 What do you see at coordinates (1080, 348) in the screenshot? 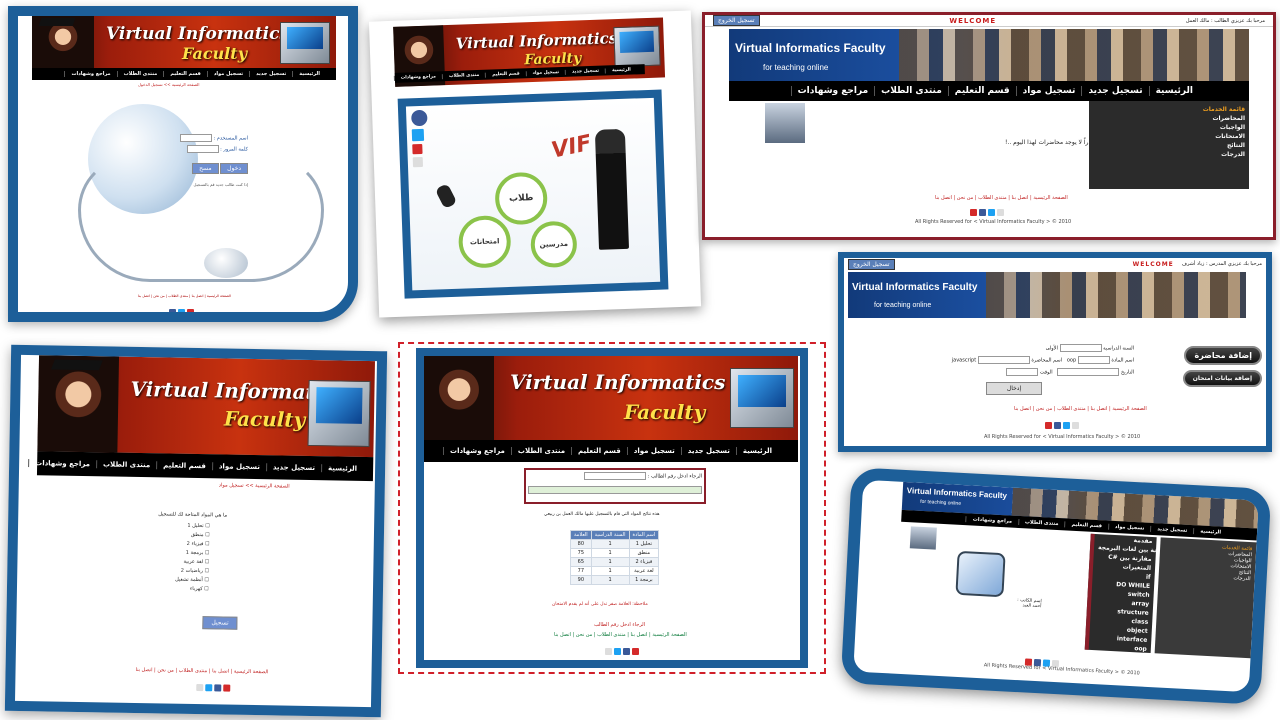
I see `year-select` at bounding box center [1080, 348].